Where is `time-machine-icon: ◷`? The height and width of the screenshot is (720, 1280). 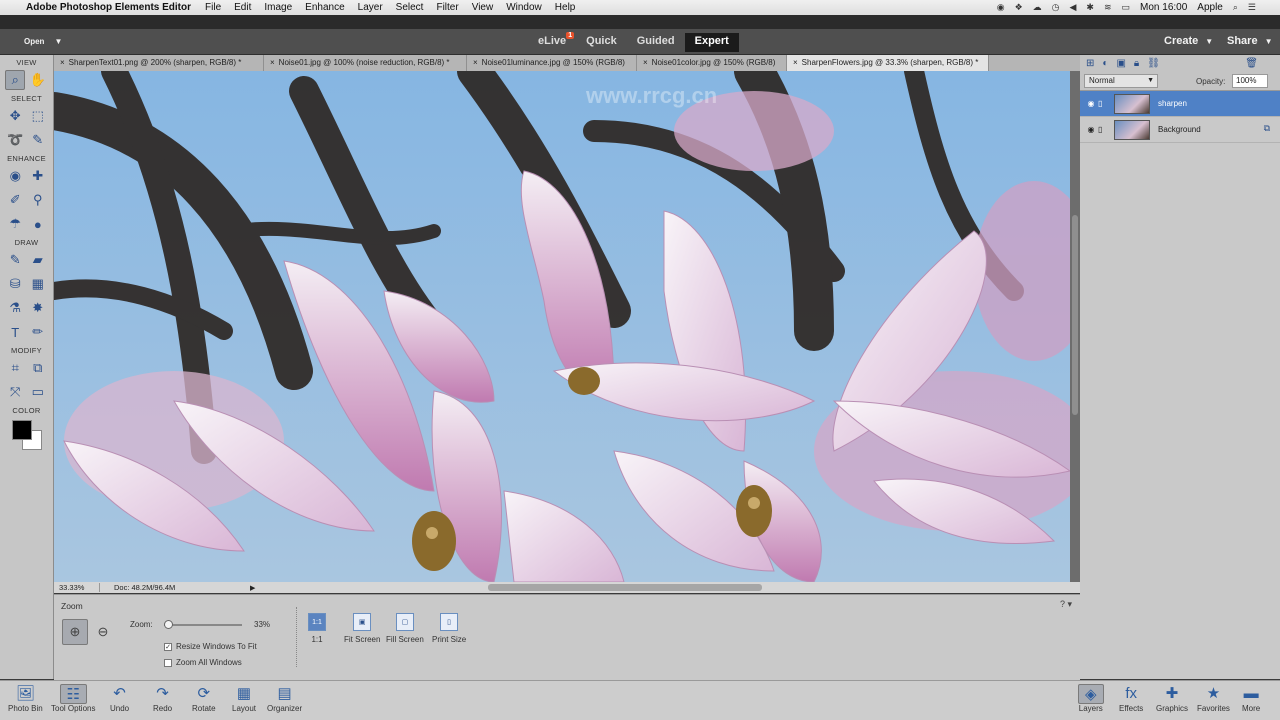
time-machine-icon: ◷ is located at coordinates (1056, 7).